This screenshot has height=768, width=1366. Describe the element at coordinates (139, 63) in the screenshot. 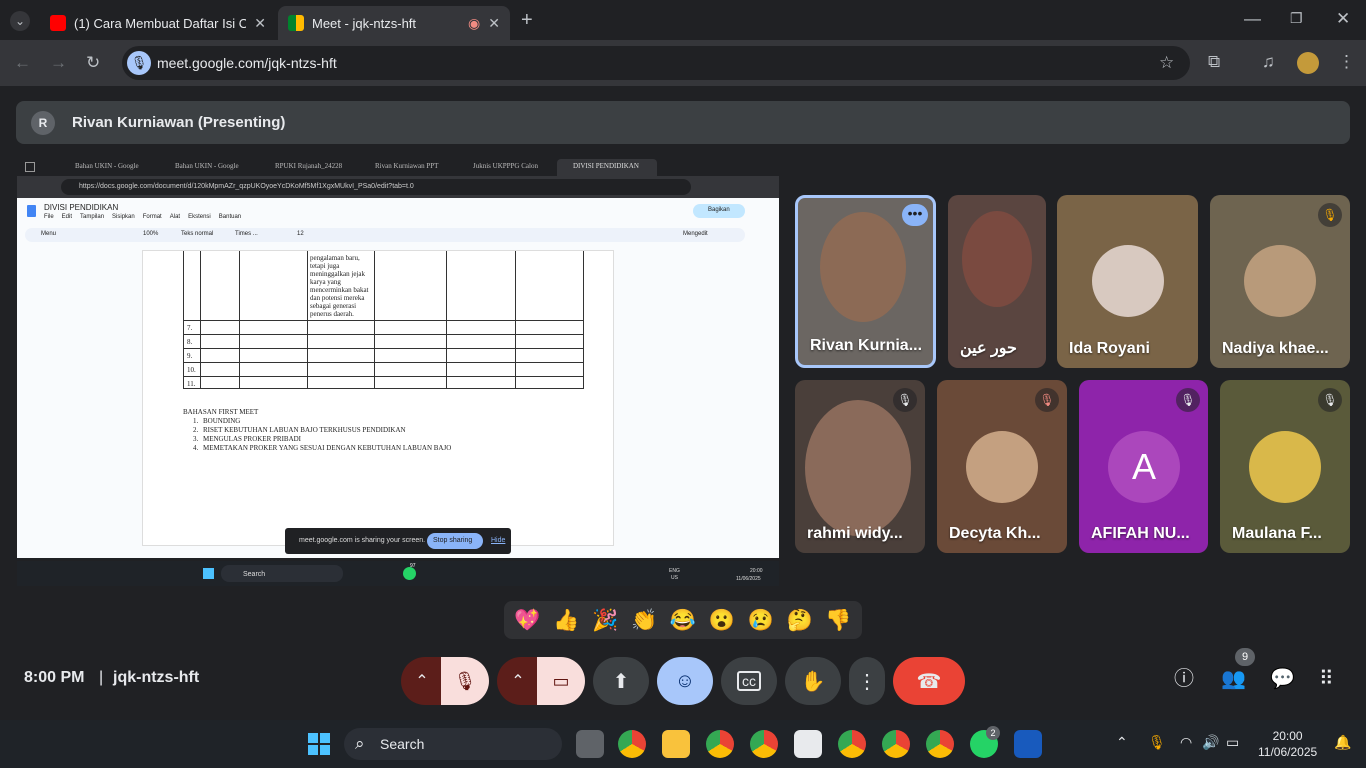

I see `site-info-icon: 🎙` at that location.